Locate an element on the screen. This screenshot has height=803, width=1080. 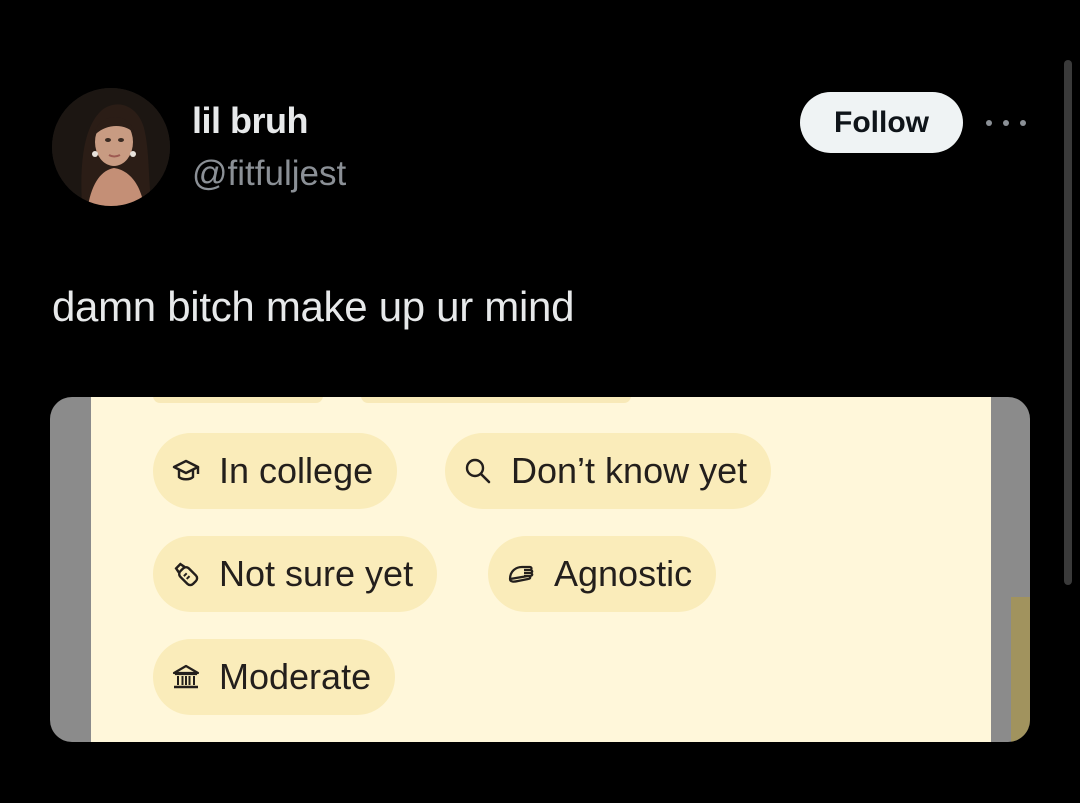
user-handle: @fitfuljest is located at coordinates (269, 174).